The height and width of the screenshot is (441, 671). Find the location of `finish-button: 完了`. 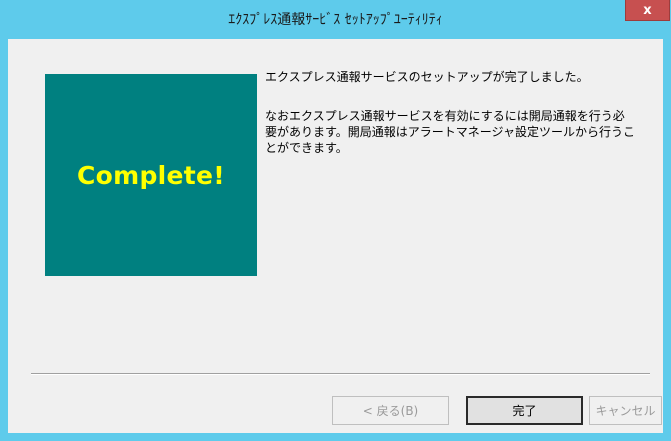

finish-button: 完了 is located at coordinates (524, 410).